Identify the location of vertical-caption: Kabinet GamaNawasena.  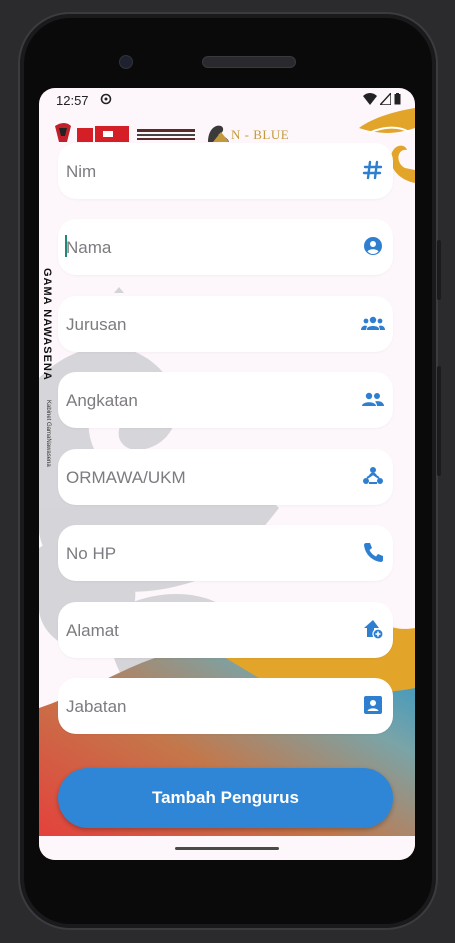
(48, 433).